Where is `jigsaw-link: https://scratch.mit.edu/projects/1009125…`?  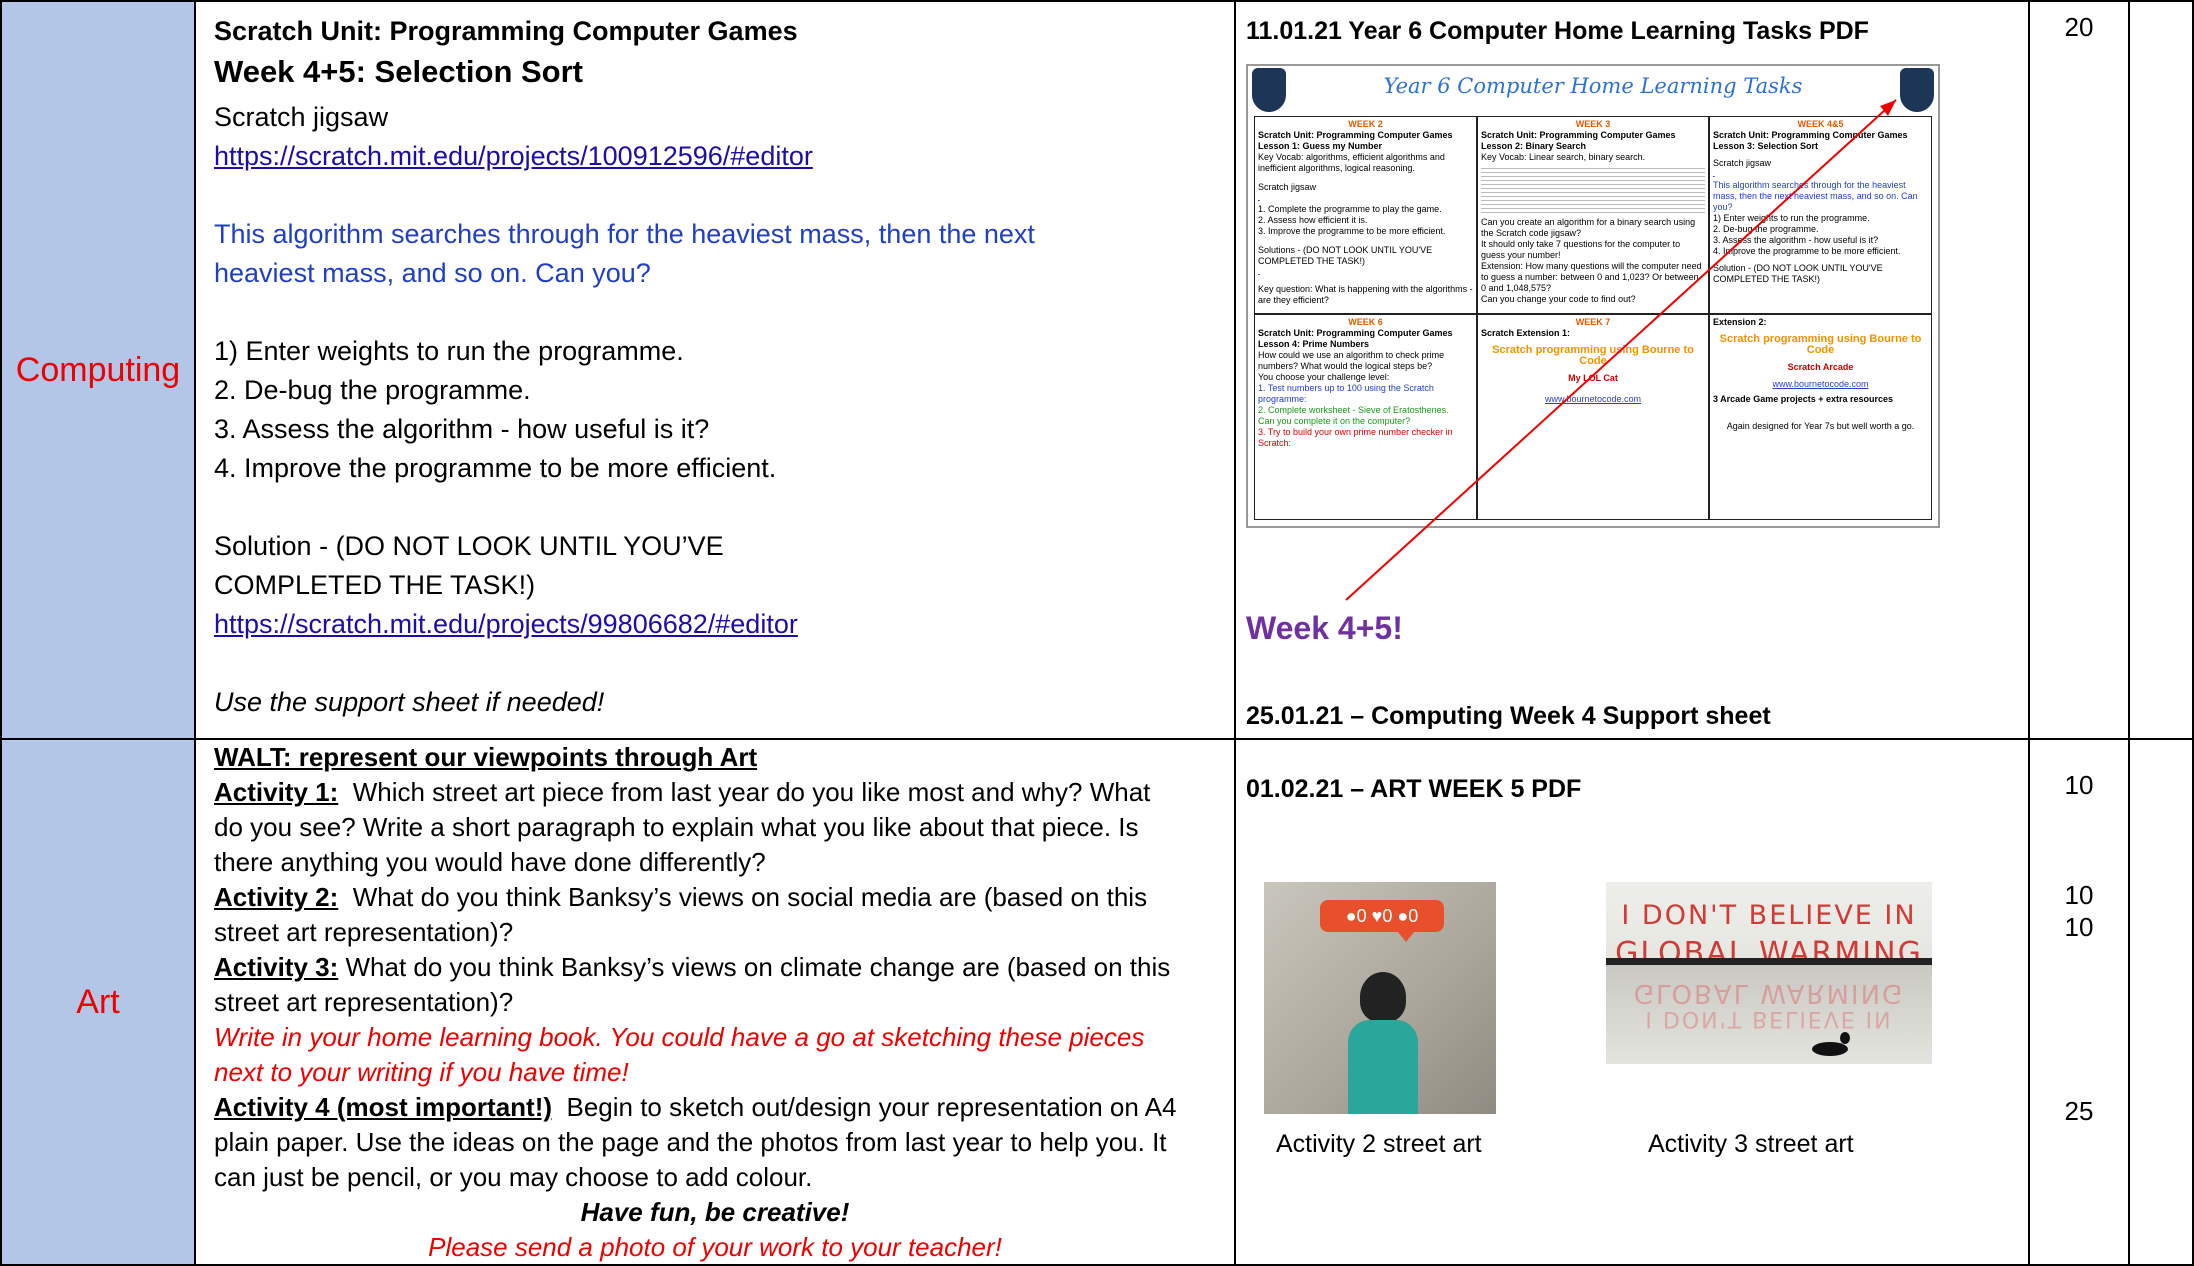 jigsaw-link: https://scratch.mit.edu/projects/1009125… is located at coordinates (513, 156).